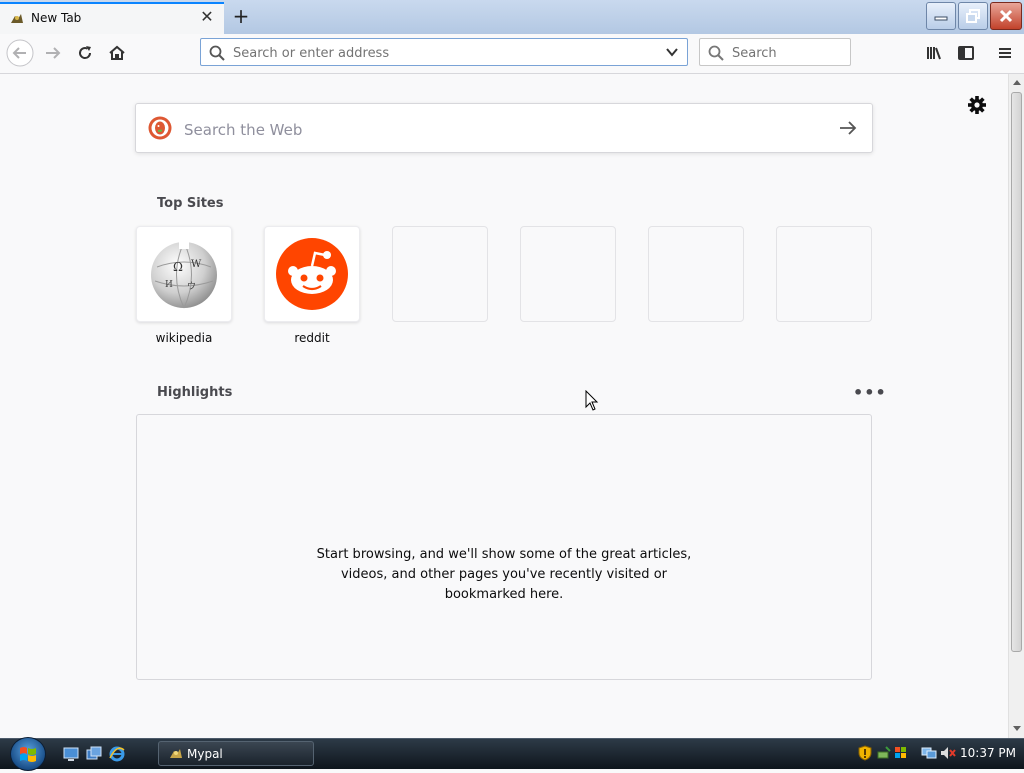  I want to click on restore-icon, so click(973, 16).